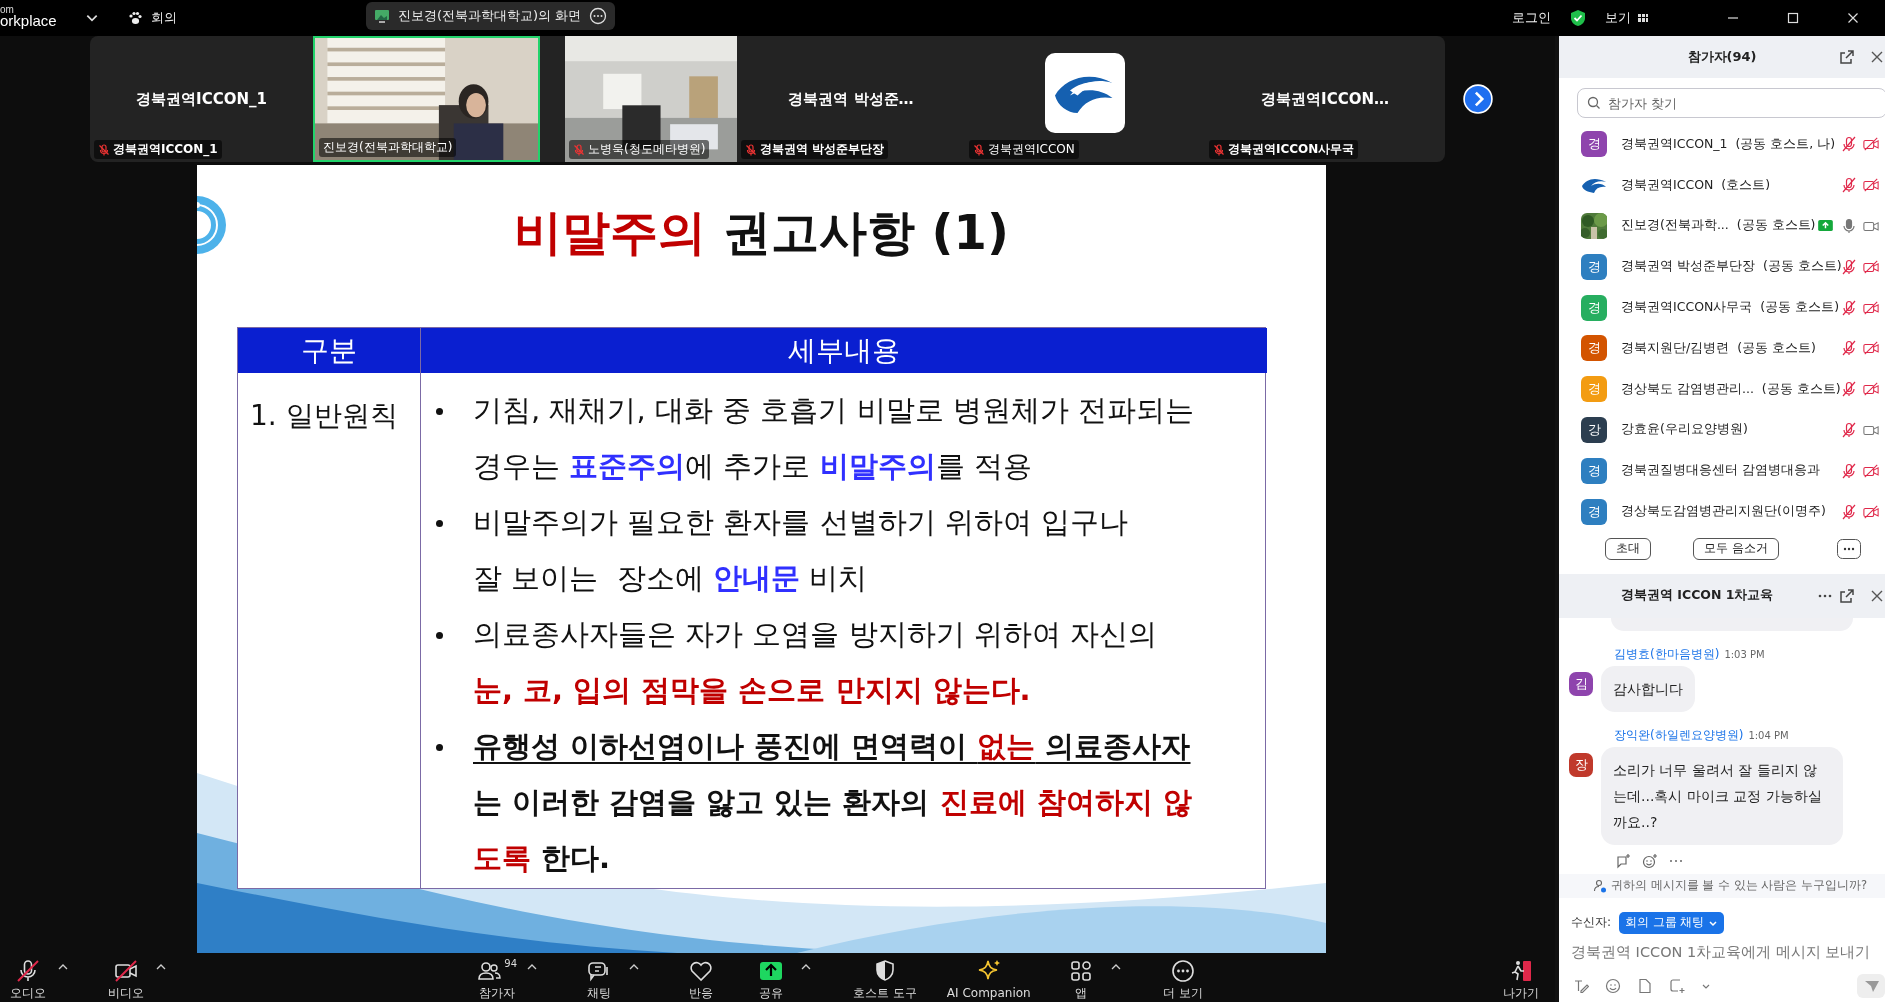 This screenshot has height=1002, width=1885. I want to click on participant-name: 경상북도감염병관리지원단(이명주), so click(1724, 512).